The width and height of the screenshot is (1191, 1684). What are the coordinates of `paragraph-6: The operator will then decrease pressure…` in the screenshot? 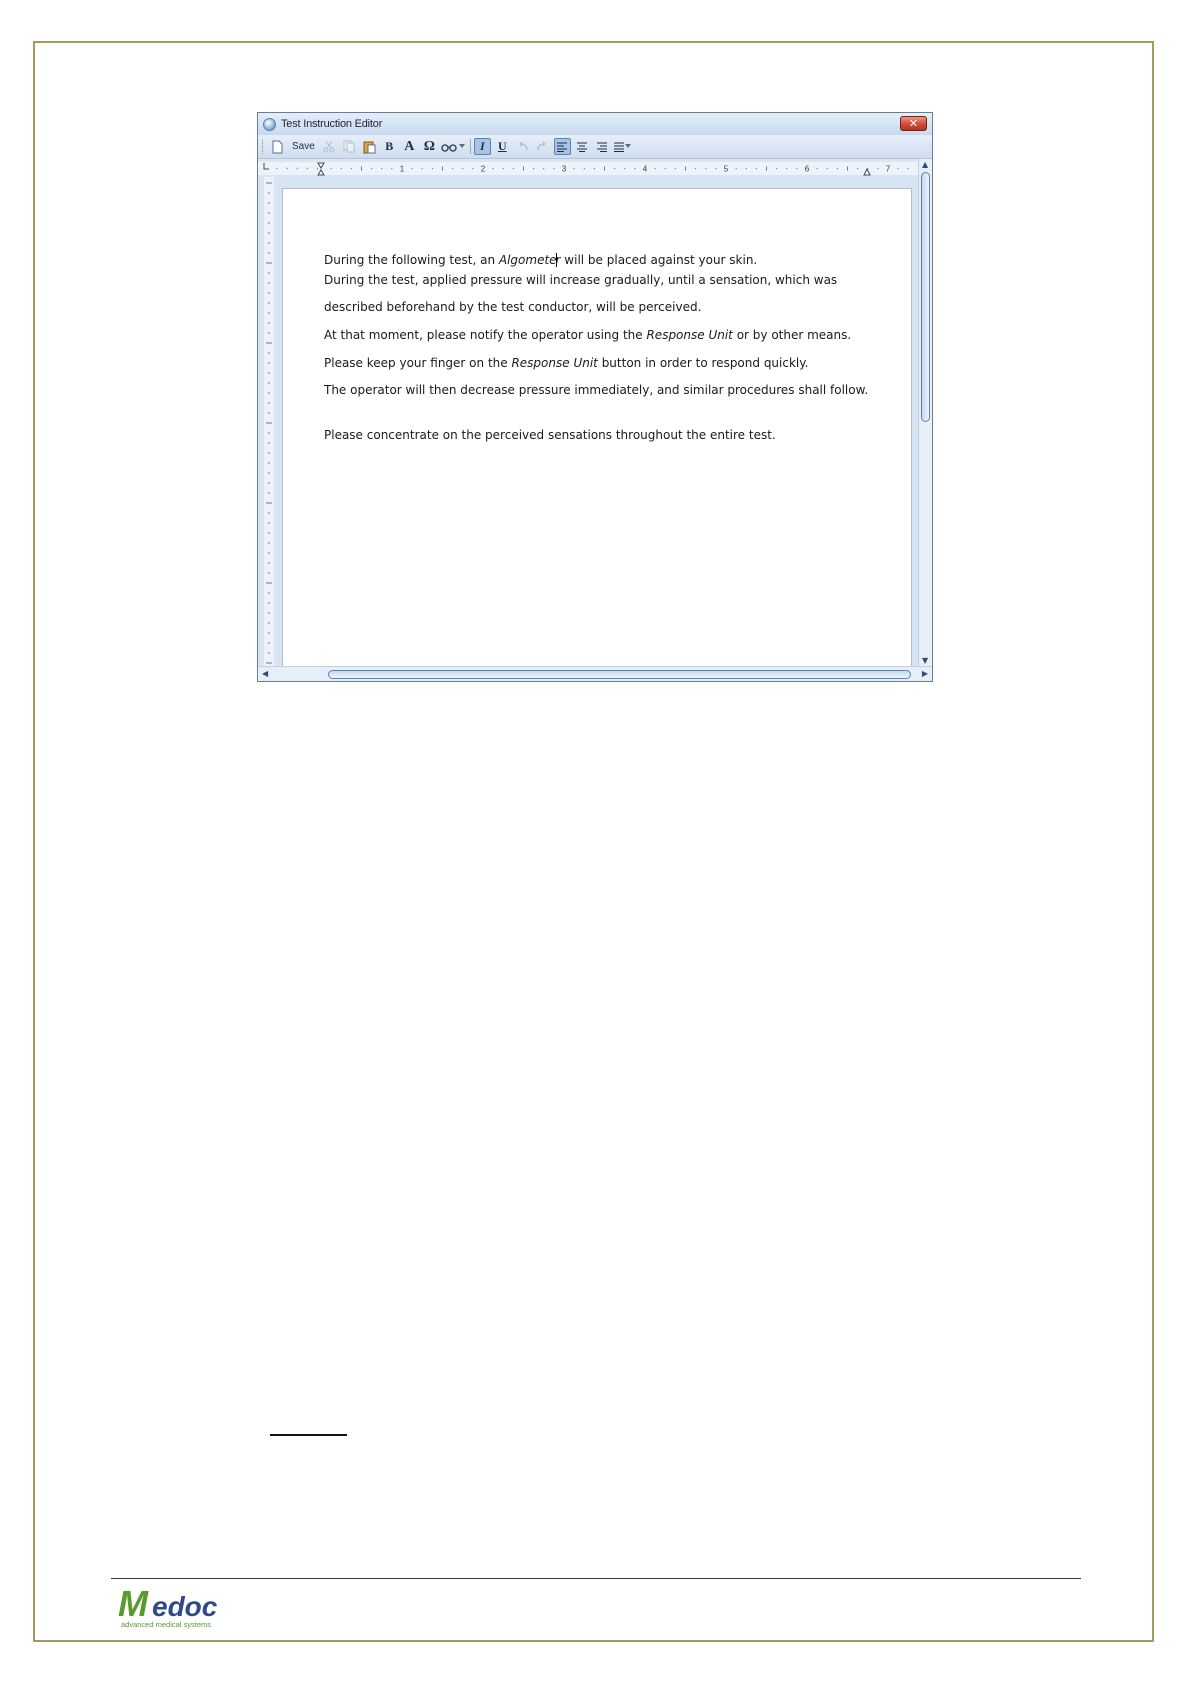 It's located at (596, 390).